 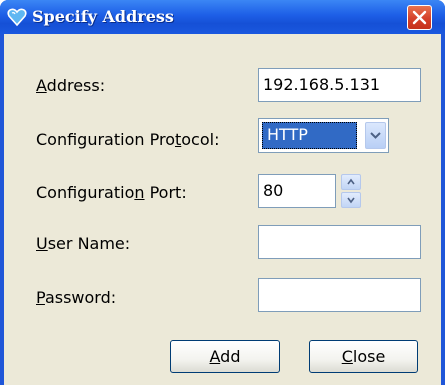 What do you see at coordinates (339, 295) in the screenshot?
I see `password-input` at bounding box center [339, 295].